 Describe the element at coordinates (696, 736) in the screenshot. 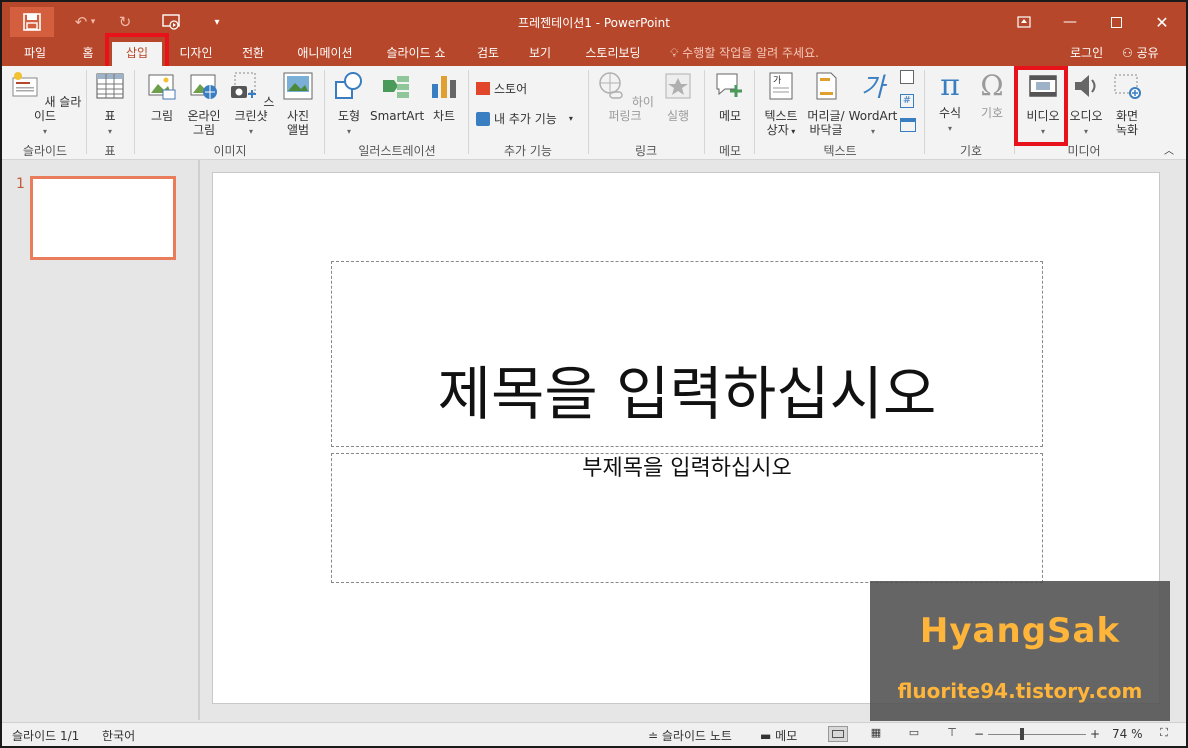

I see `notes-label: 슬라이드 노트` at that location.